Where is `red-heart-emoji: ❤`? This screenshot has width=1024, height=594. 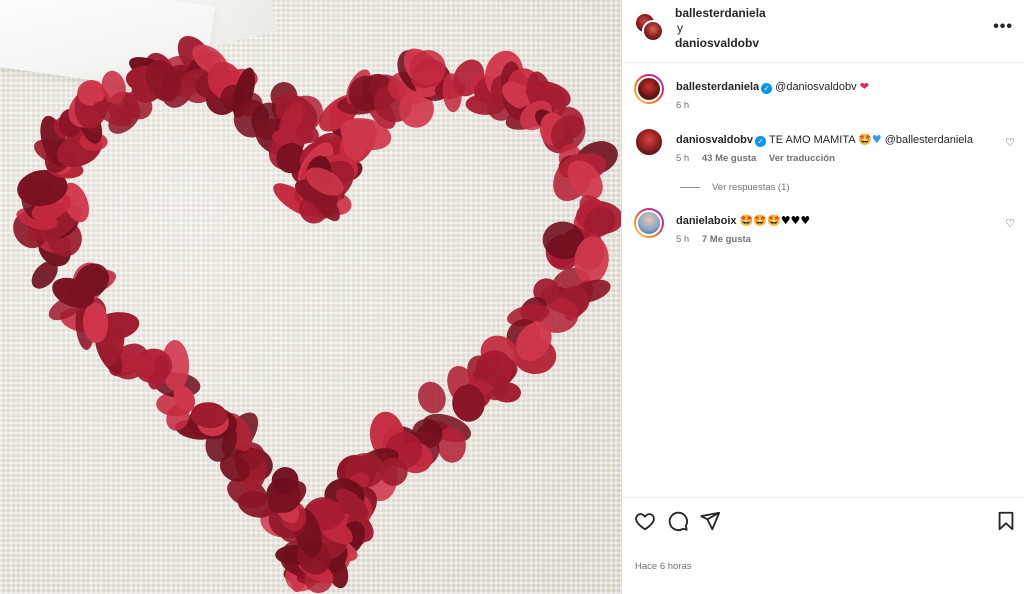
red-heart-emoji: ❤ is located at coordinates (864, 86).